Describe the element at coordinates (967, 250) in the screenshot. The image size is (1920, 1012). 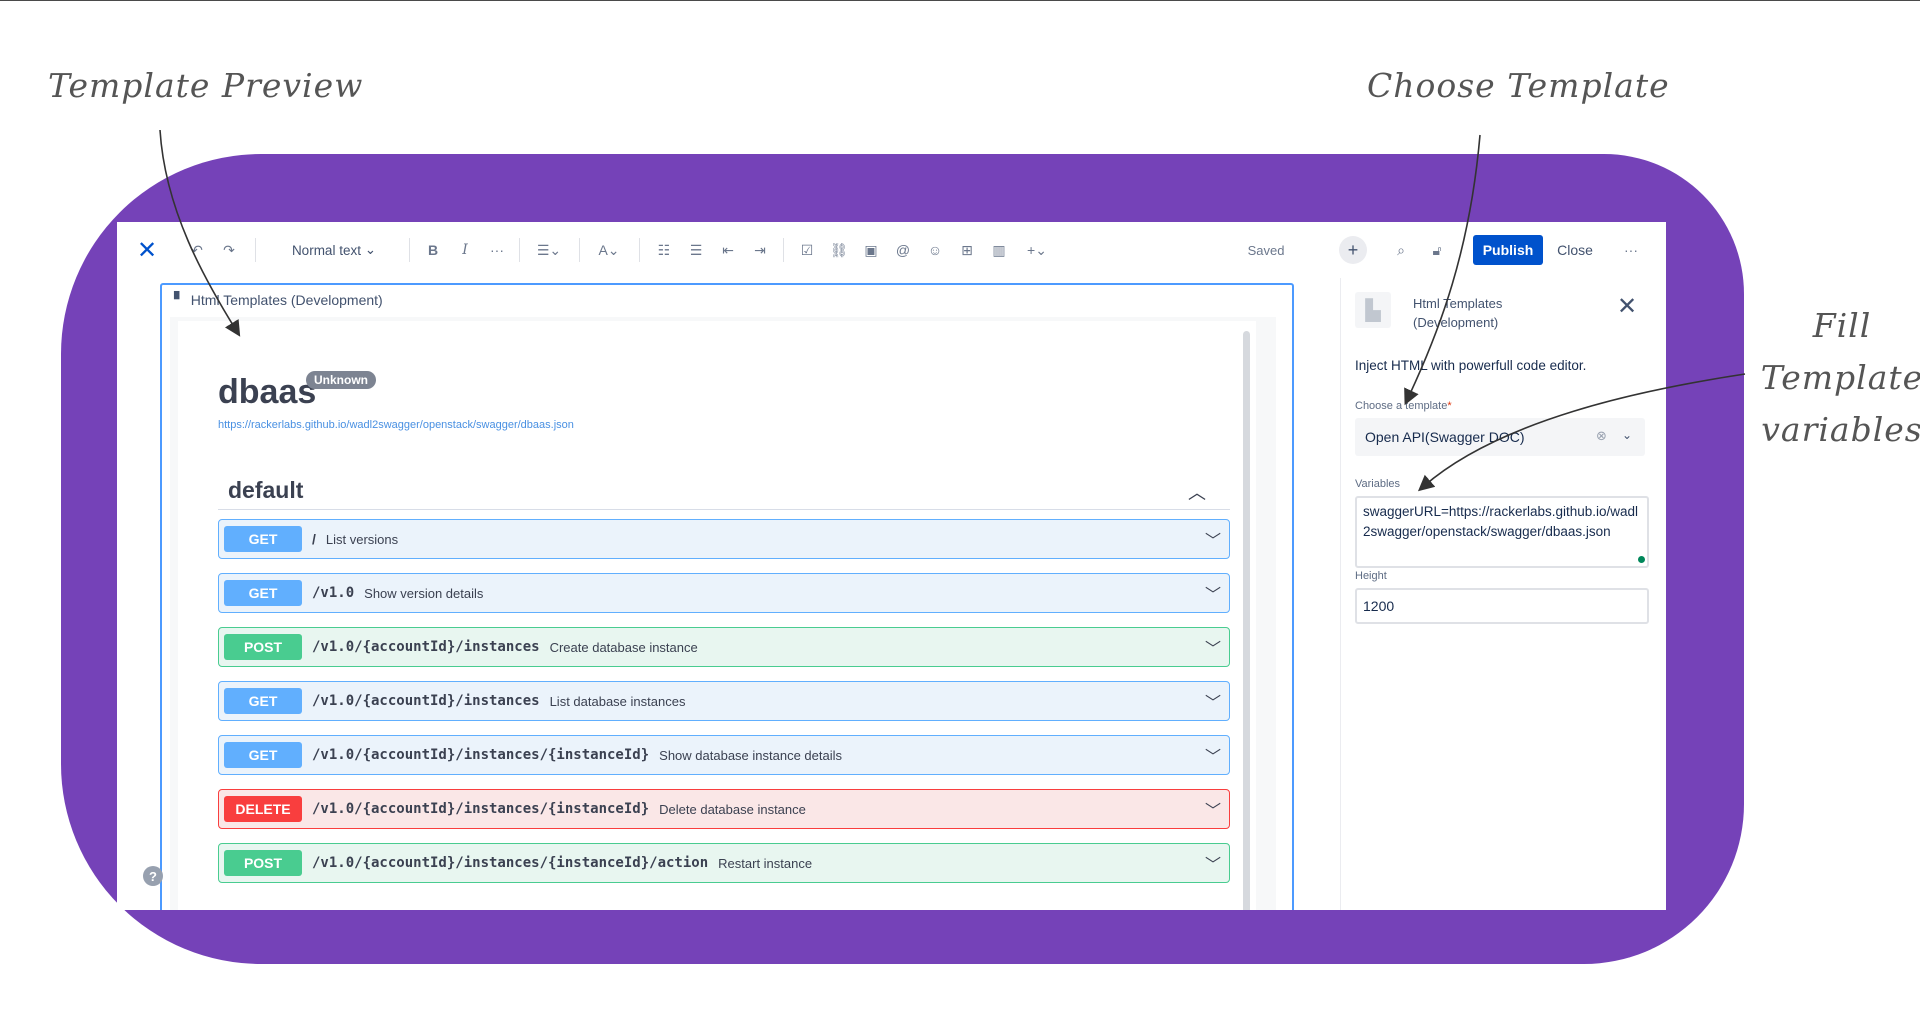
I see `table-icon: ⊞` at that location.